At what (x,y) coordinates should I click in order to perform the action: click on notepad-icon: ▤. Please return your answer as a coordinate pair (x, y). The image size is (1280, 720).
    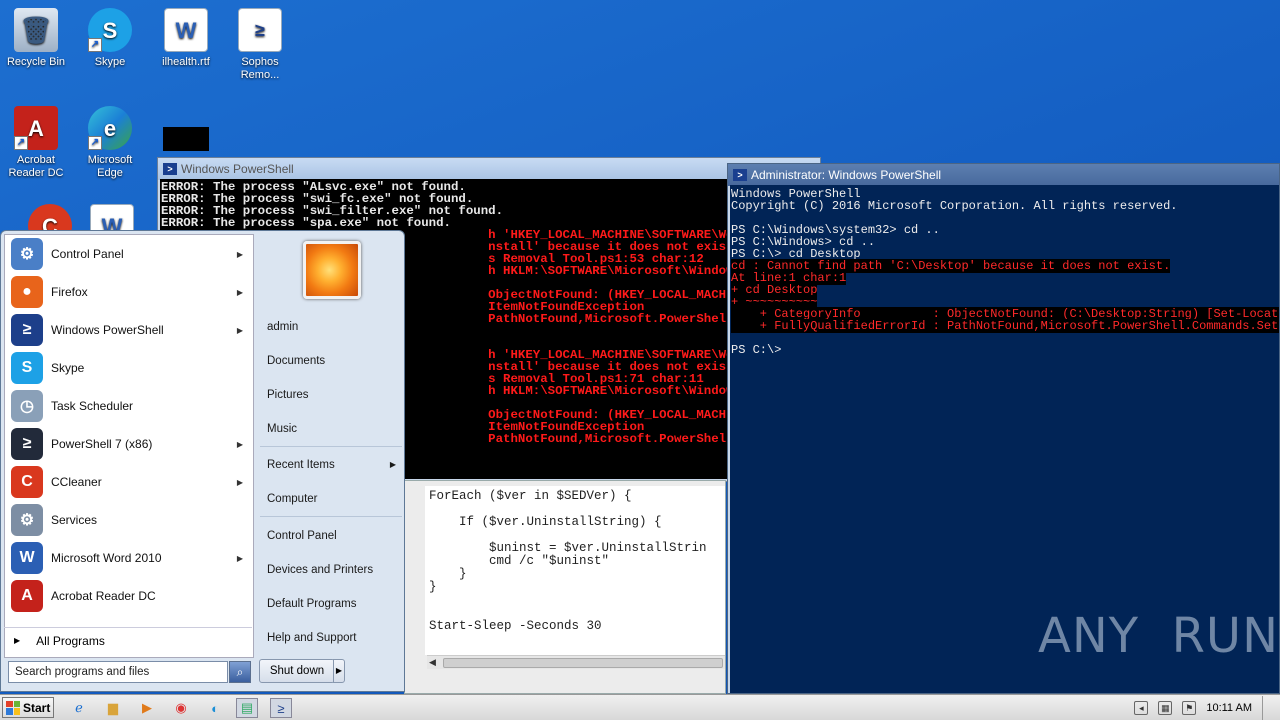
    Looking at the image, I should click on (247, 708).